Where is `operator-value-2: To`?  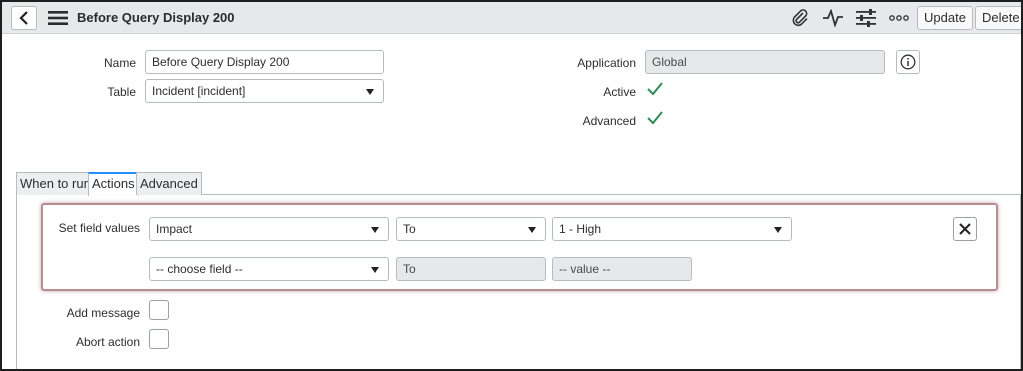 operator-value-2: To is located at coordinates (409, 269).